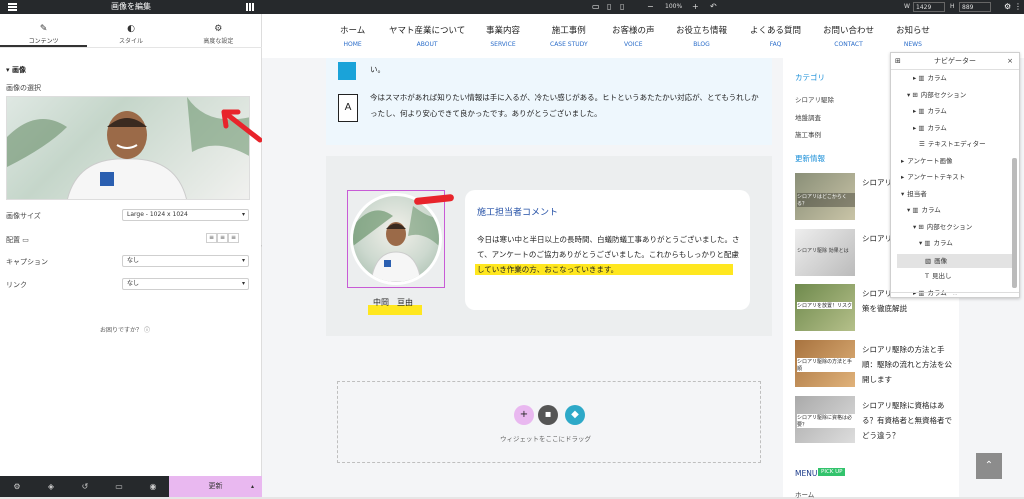 The height and width of the screenshot is (499, 1024). I want to click on height-input: 889, so click(975, 7).